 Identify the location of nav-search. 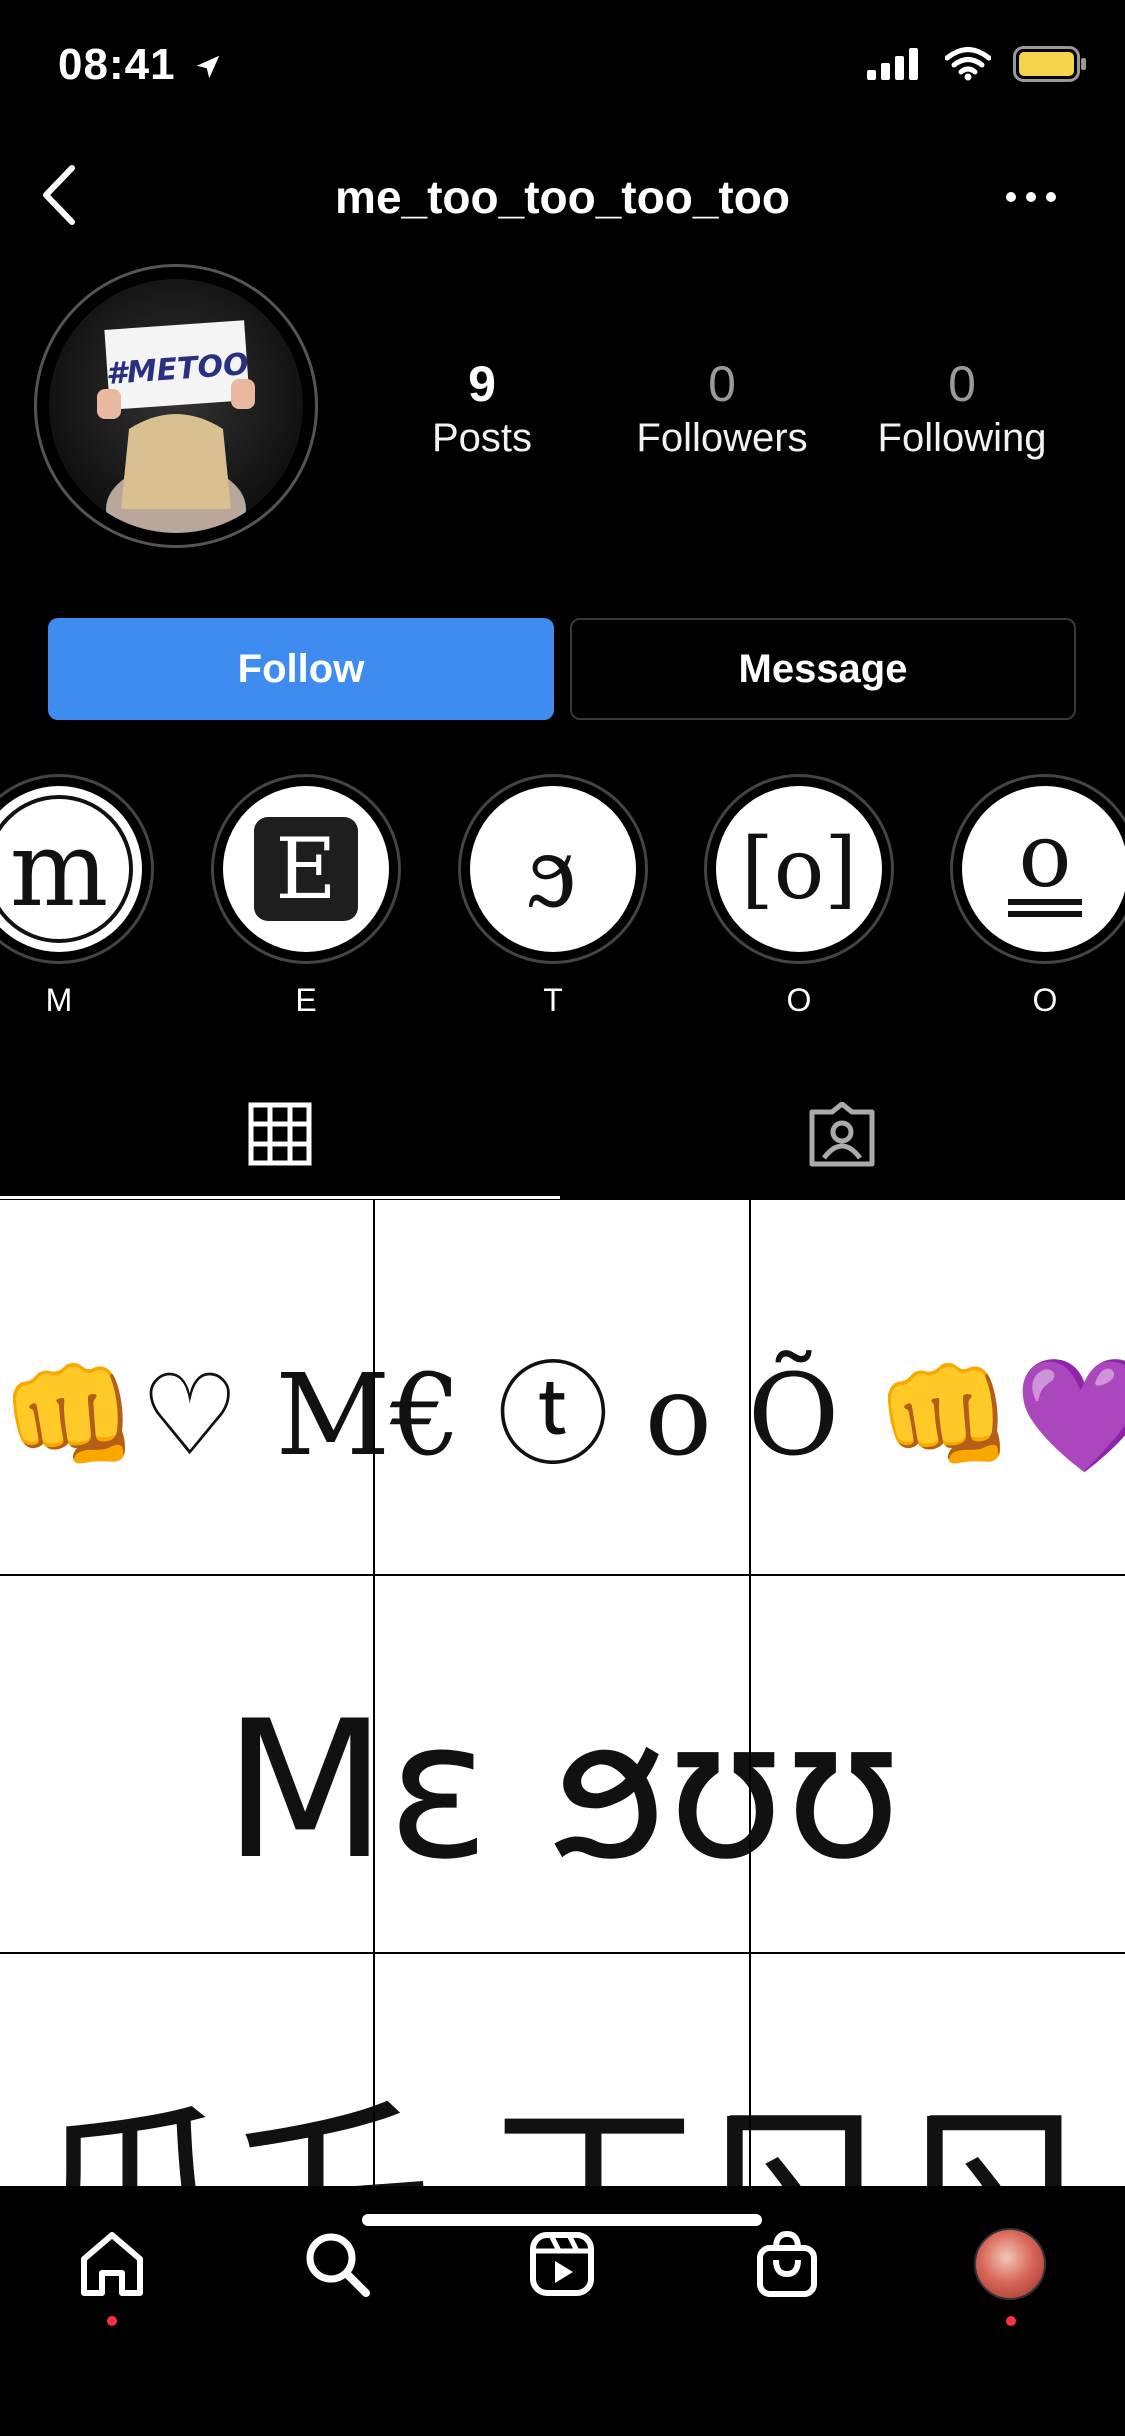
(337, 2264).